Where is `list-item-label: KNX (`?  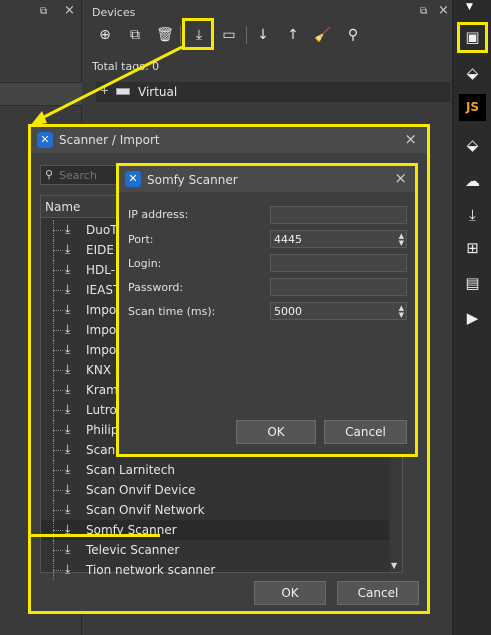
list-item-label: KNX ( is located at coordinates (103, 370).